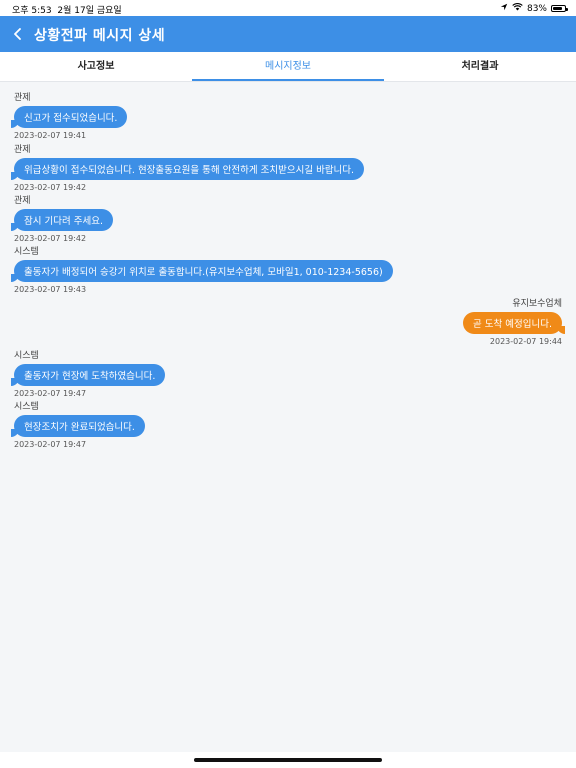 The image size is (576, 768). What do you see at coordinates (288, 34) in the screenshot?
I see `app-header: 상황전파 메시지 상세` at bounding box center [288, 34].